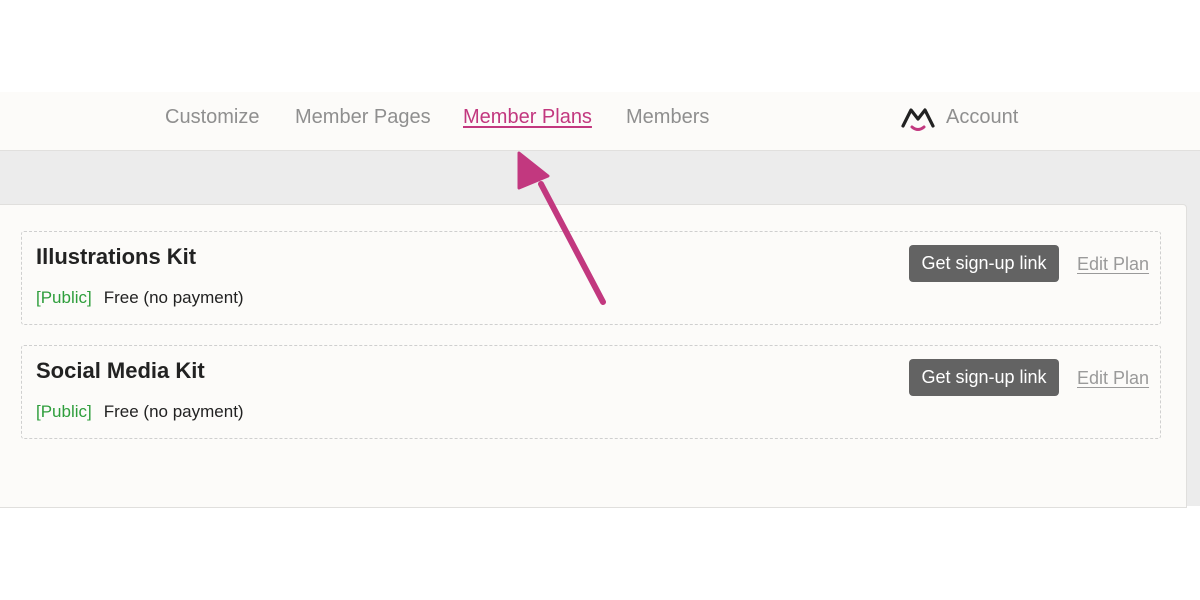 This screenshot has height=600, width=1200. I want to click on brand-logo-icon, so click(918, 119).